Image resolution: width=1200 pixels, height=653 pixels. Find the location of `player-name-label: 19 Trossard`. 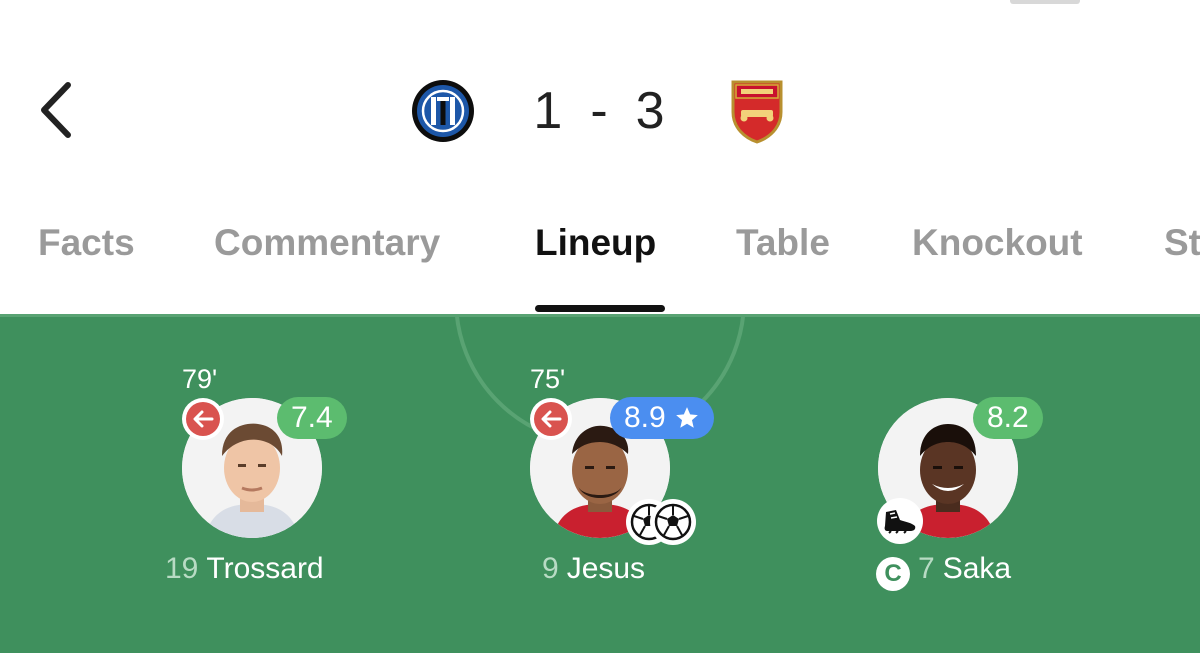

player-name-label: 19 Trossard is located at coordinates (244, 569).